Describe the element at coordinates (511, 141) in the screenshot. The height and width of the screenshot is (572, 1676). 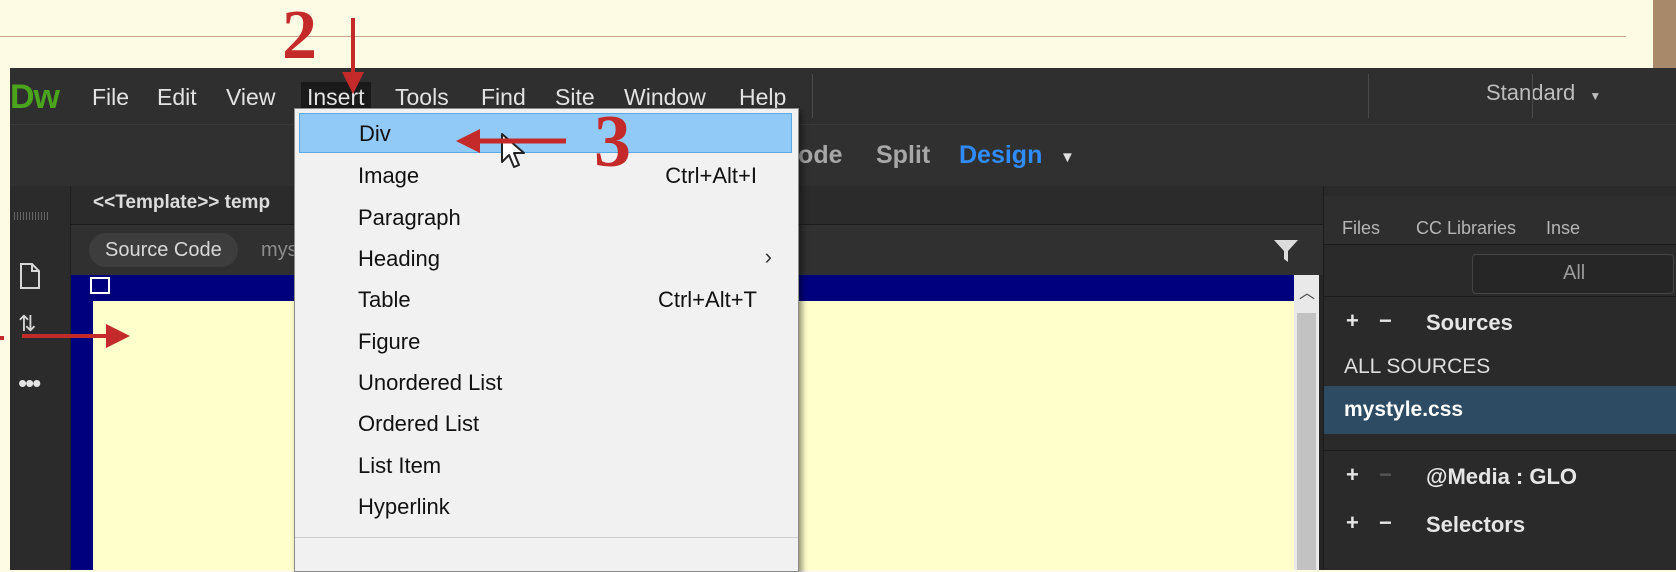
I see `left-arrow-annotation` at that location.